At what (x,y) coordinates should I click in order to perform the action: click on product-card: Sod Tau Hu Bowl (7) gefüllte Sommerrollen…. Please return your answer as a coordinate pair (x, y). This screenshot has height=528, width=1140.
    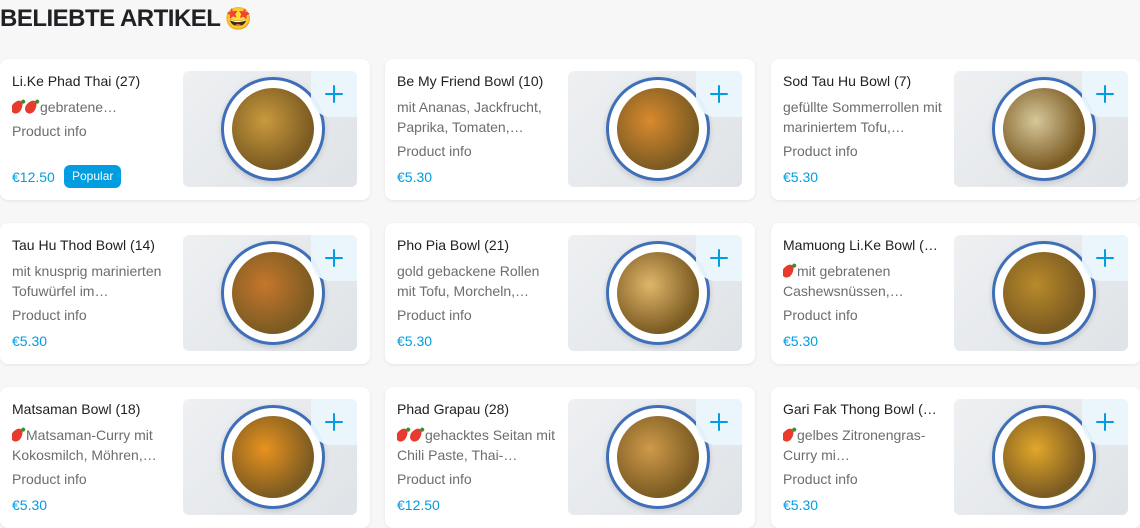
    Looking at the image, I should click on (955, 129).